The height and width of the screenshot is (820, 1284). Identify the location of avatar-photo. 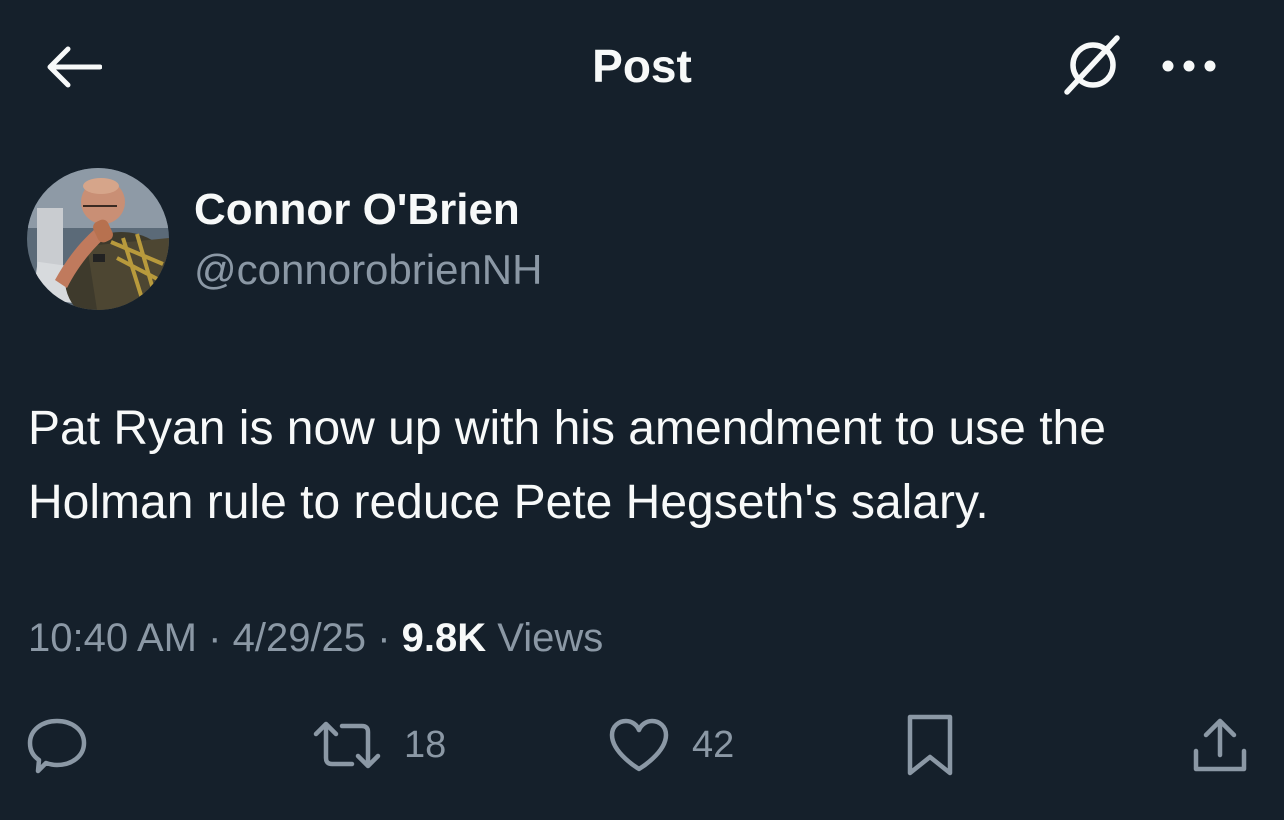
(98, 239).